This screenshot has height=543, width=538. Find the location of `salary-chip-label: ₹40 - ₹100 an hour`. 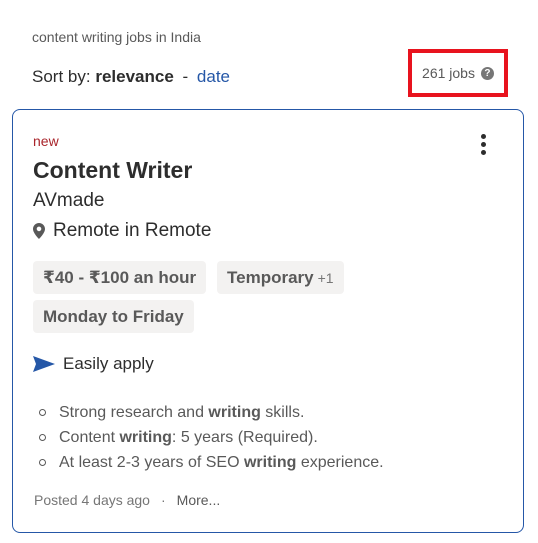

salary-chip-label: ₹40 - ₹100 an hour is located at coordinates (120, 277).